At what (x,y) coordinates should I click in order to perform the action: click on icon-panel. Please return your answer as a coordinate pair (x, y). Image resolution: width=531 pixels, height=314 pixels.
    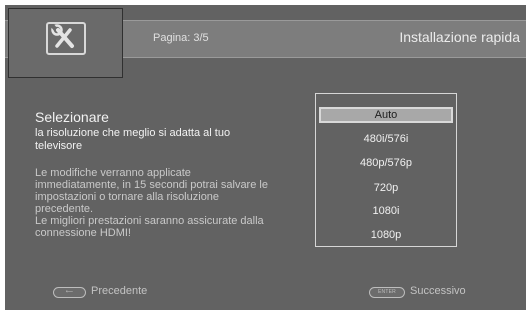
    Looking at the image, I should click on (65, 43).